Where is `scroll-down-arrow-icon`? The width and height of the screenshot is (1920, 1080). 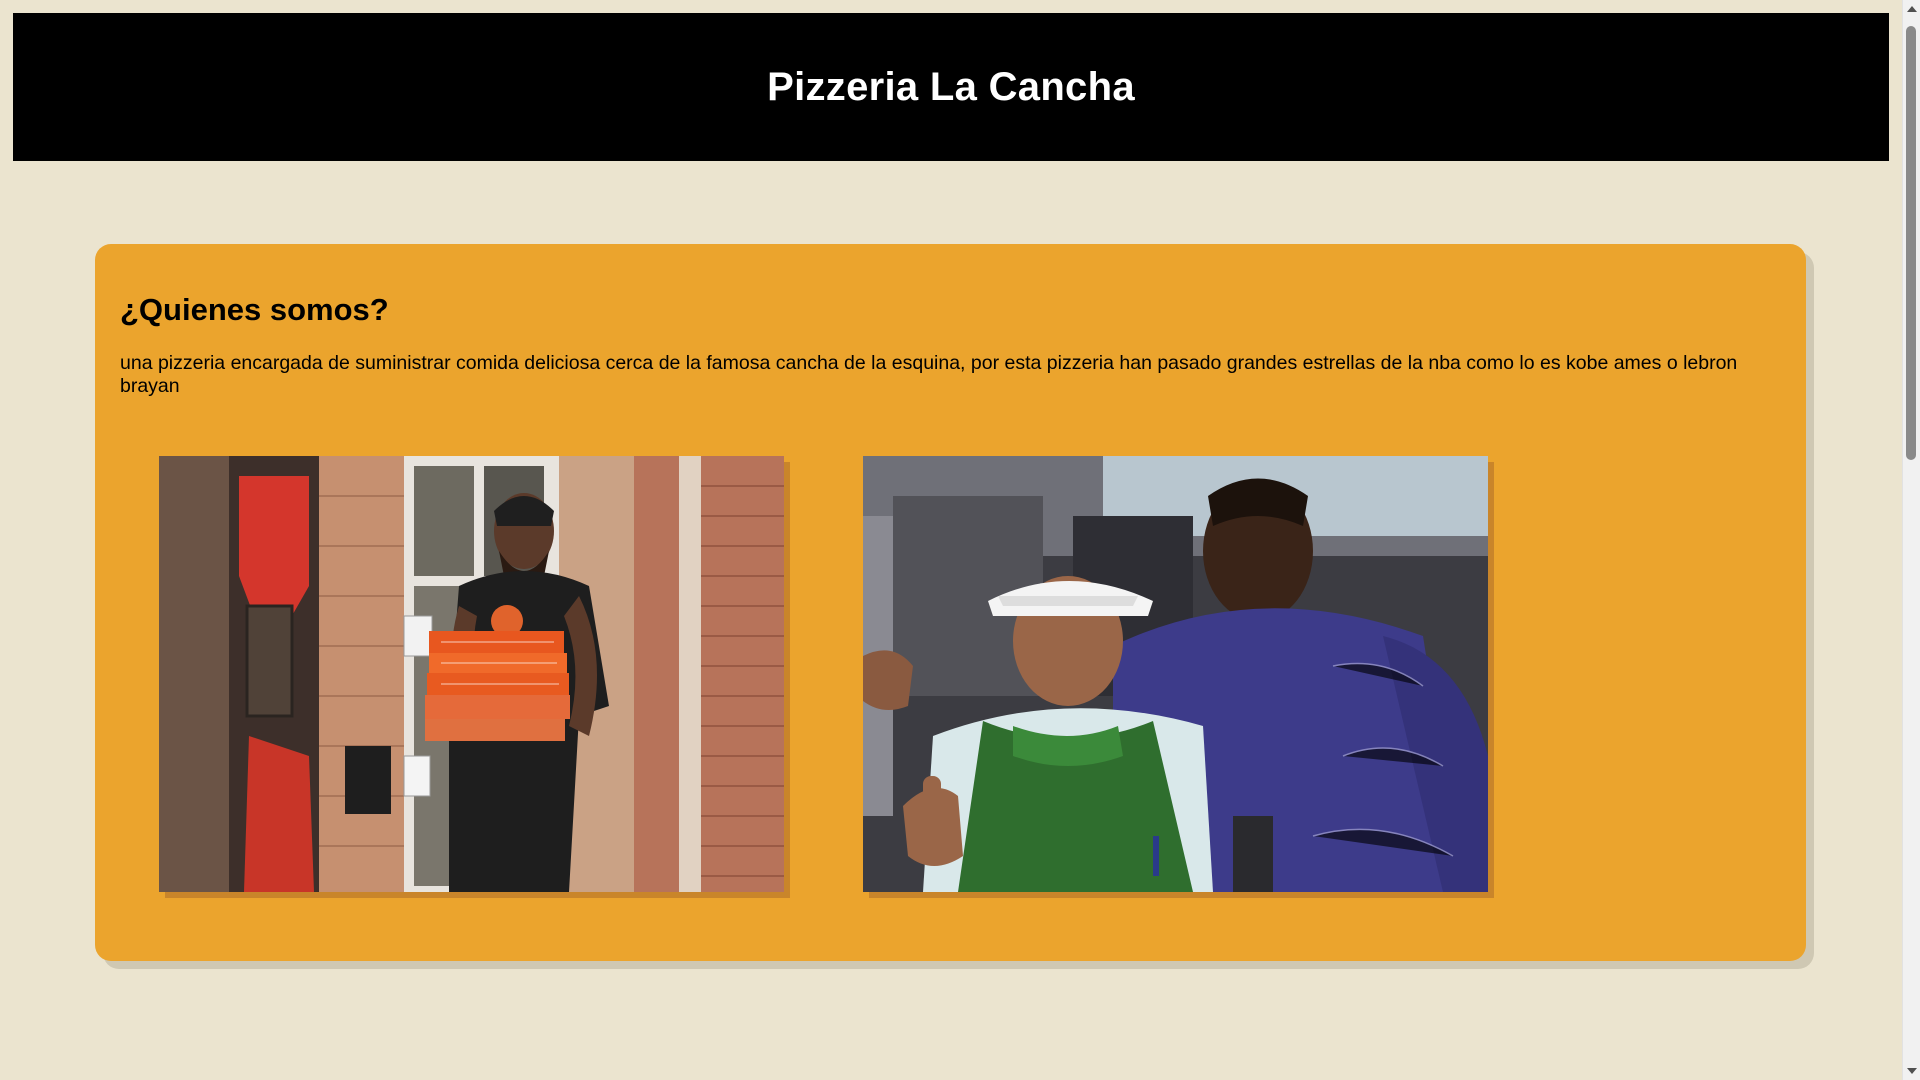
scroll-down-arrow-icon is located at coordinates (1912, 1071).